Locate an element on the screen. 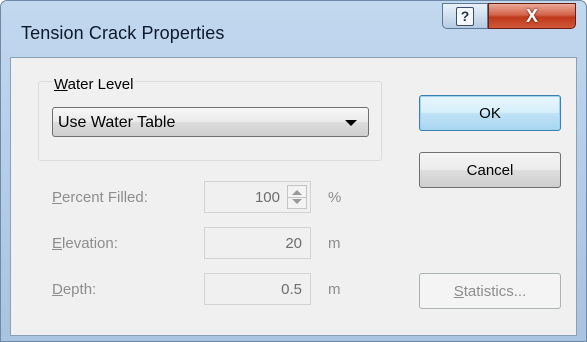 This screenshot has width=587, height=342. chevron-down-icon is located at coordinates (351, 123).